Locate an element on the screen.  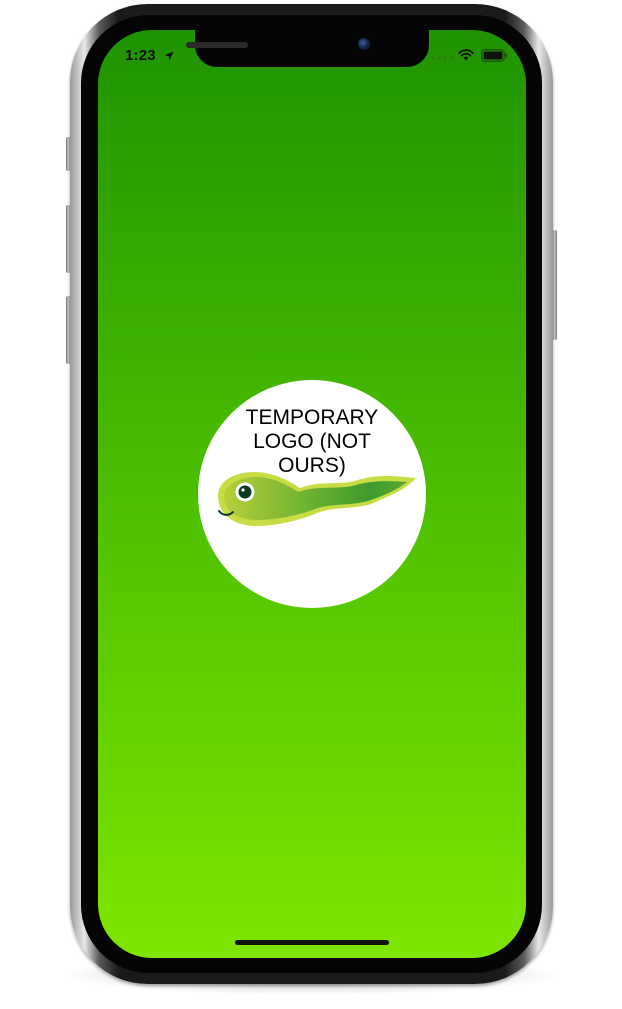
front-camera is located at coordinates (364, 44).